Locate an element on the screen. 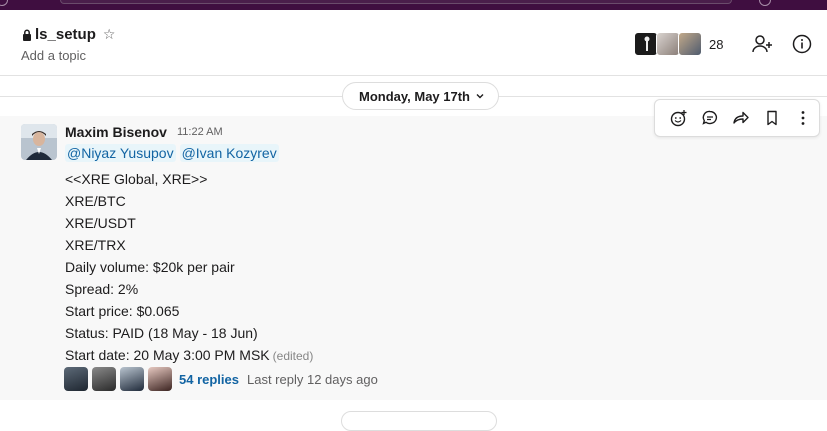  channel-name: ls_setup is located at coordinates (65, 34).